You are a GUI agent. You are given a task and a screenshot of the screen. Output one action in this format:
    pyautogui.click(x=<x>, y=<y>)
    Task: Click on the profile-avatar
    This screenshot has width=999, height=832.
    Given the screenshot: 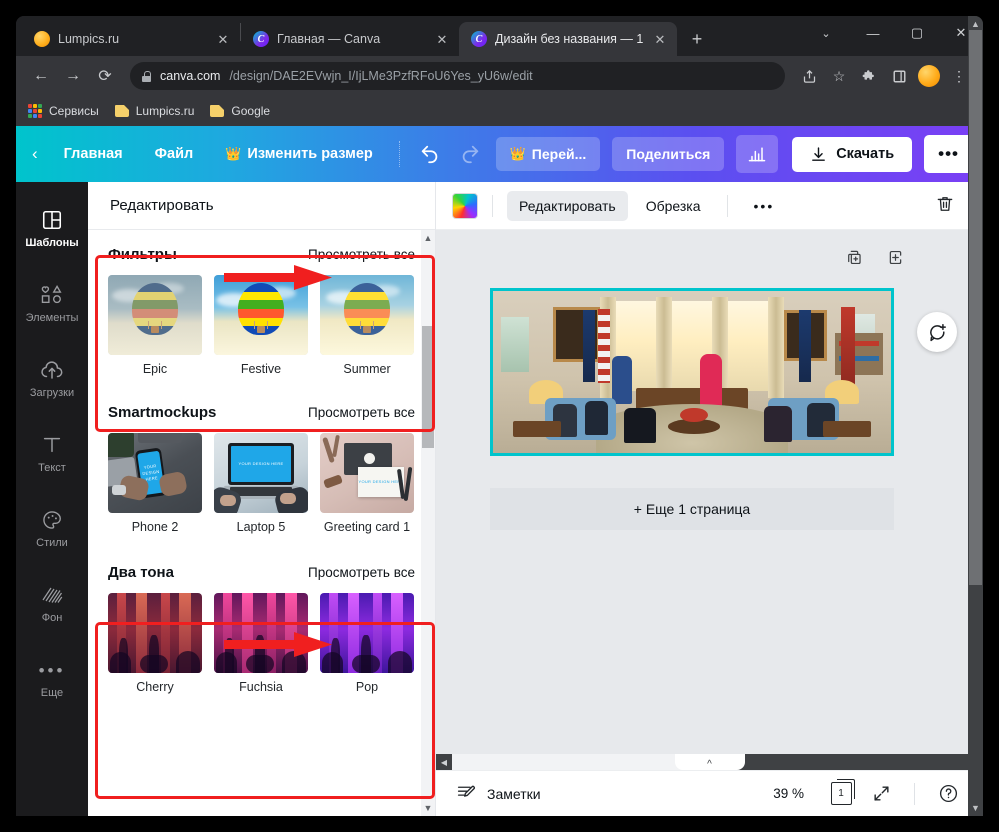 What is the action you would take?
    pyautogui.click(x=929, y=76)
    